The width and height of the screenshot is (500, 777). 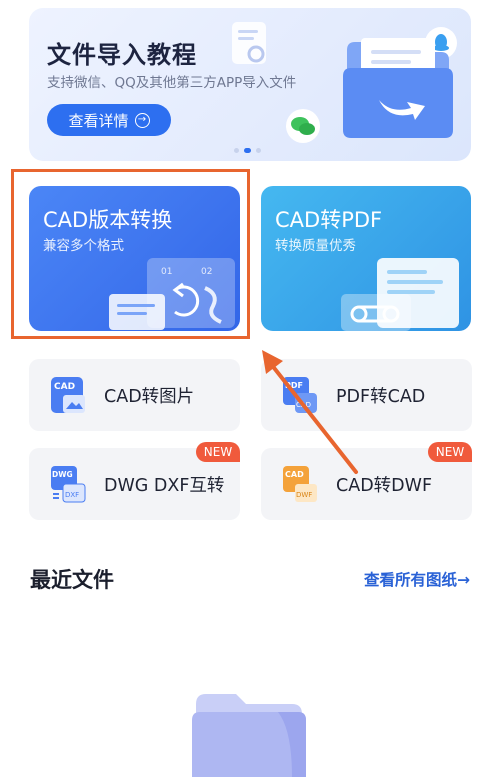 I want to click on dxf-icon-text: DXF, so click(x=72, y=495).